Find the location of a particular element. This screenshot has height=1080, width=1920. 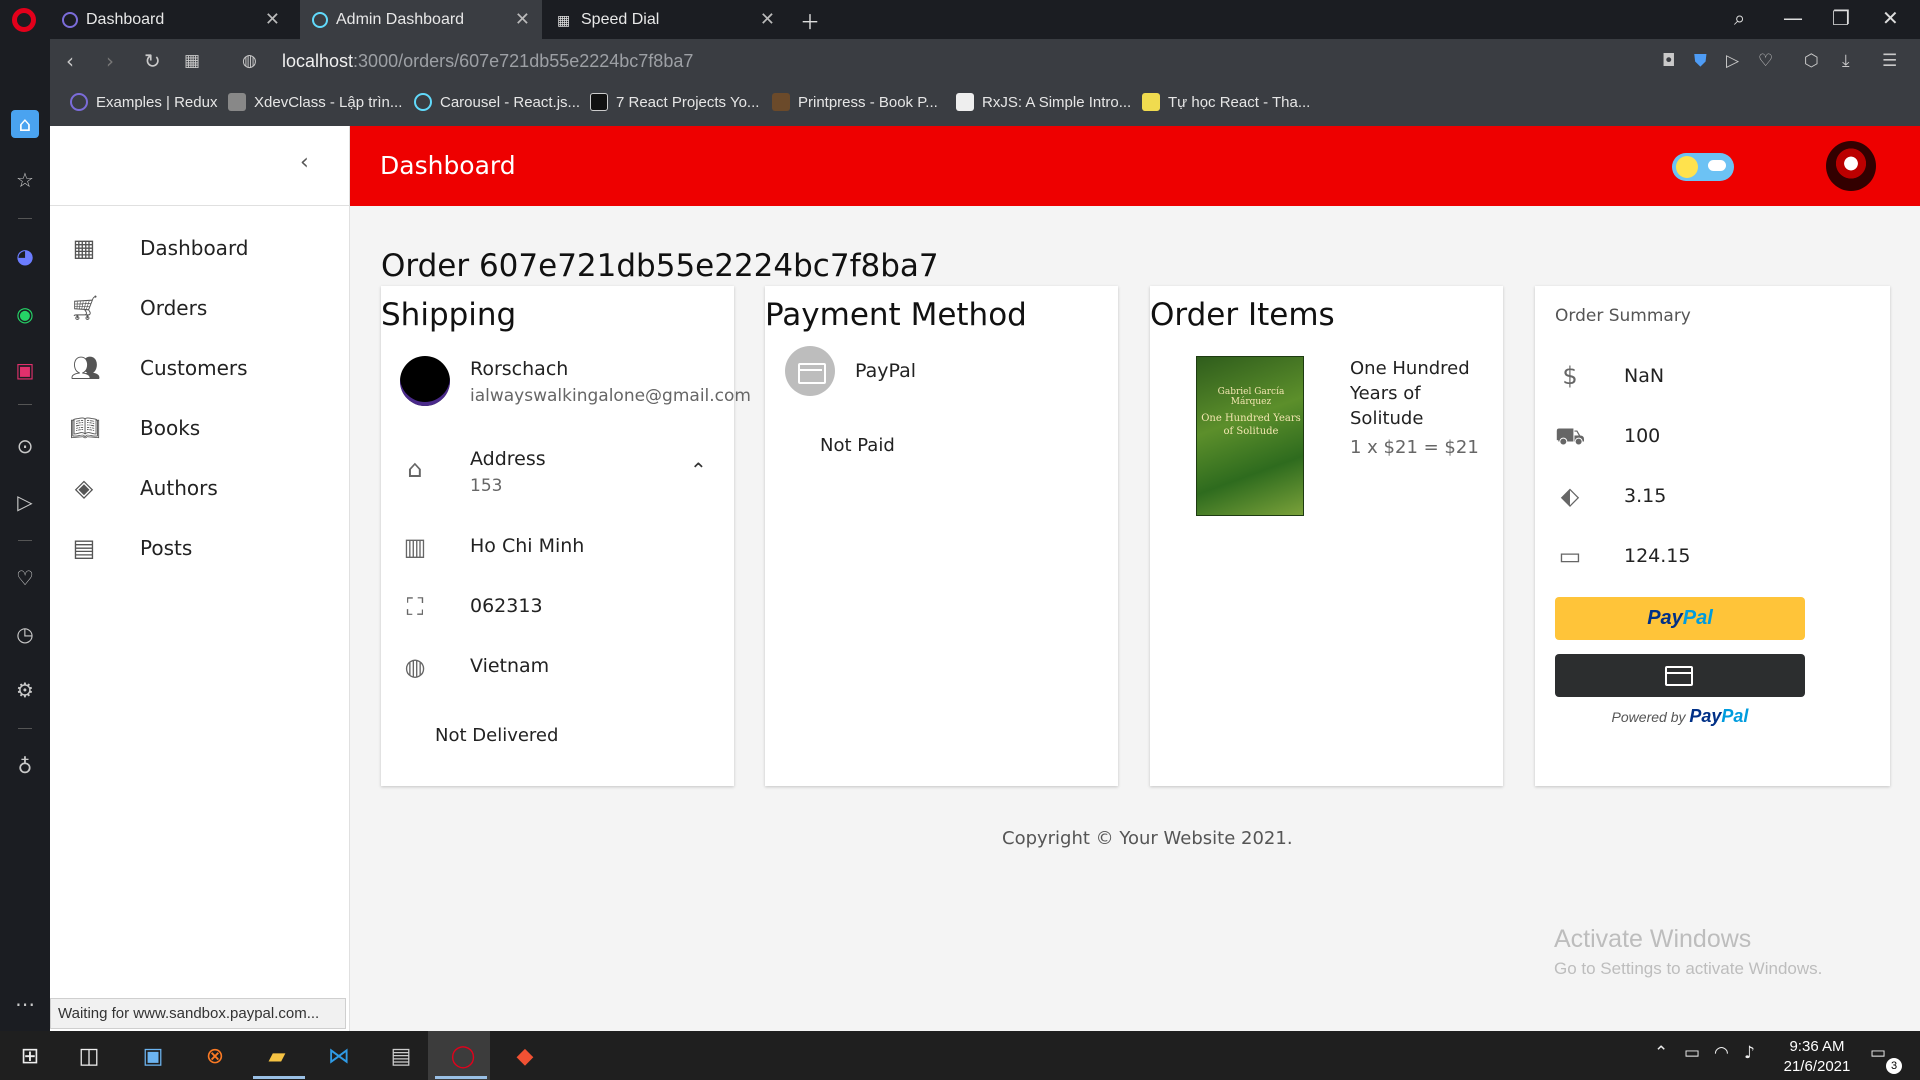

header-title: Dashboard is located at coordinates (448, 165).